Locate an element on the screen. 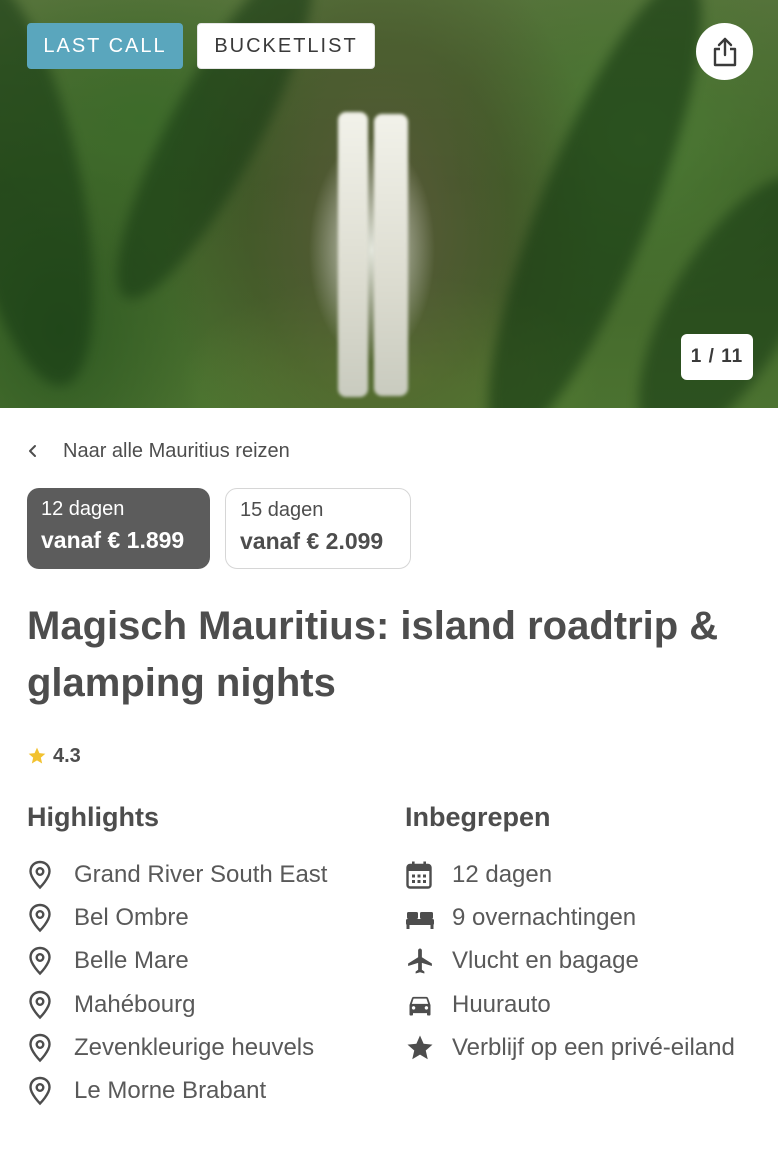 Image resolution: width=778 pixels, height=1154 pixels. duration-price: vanaf € 2.099 is located at coordinates (312, 541).